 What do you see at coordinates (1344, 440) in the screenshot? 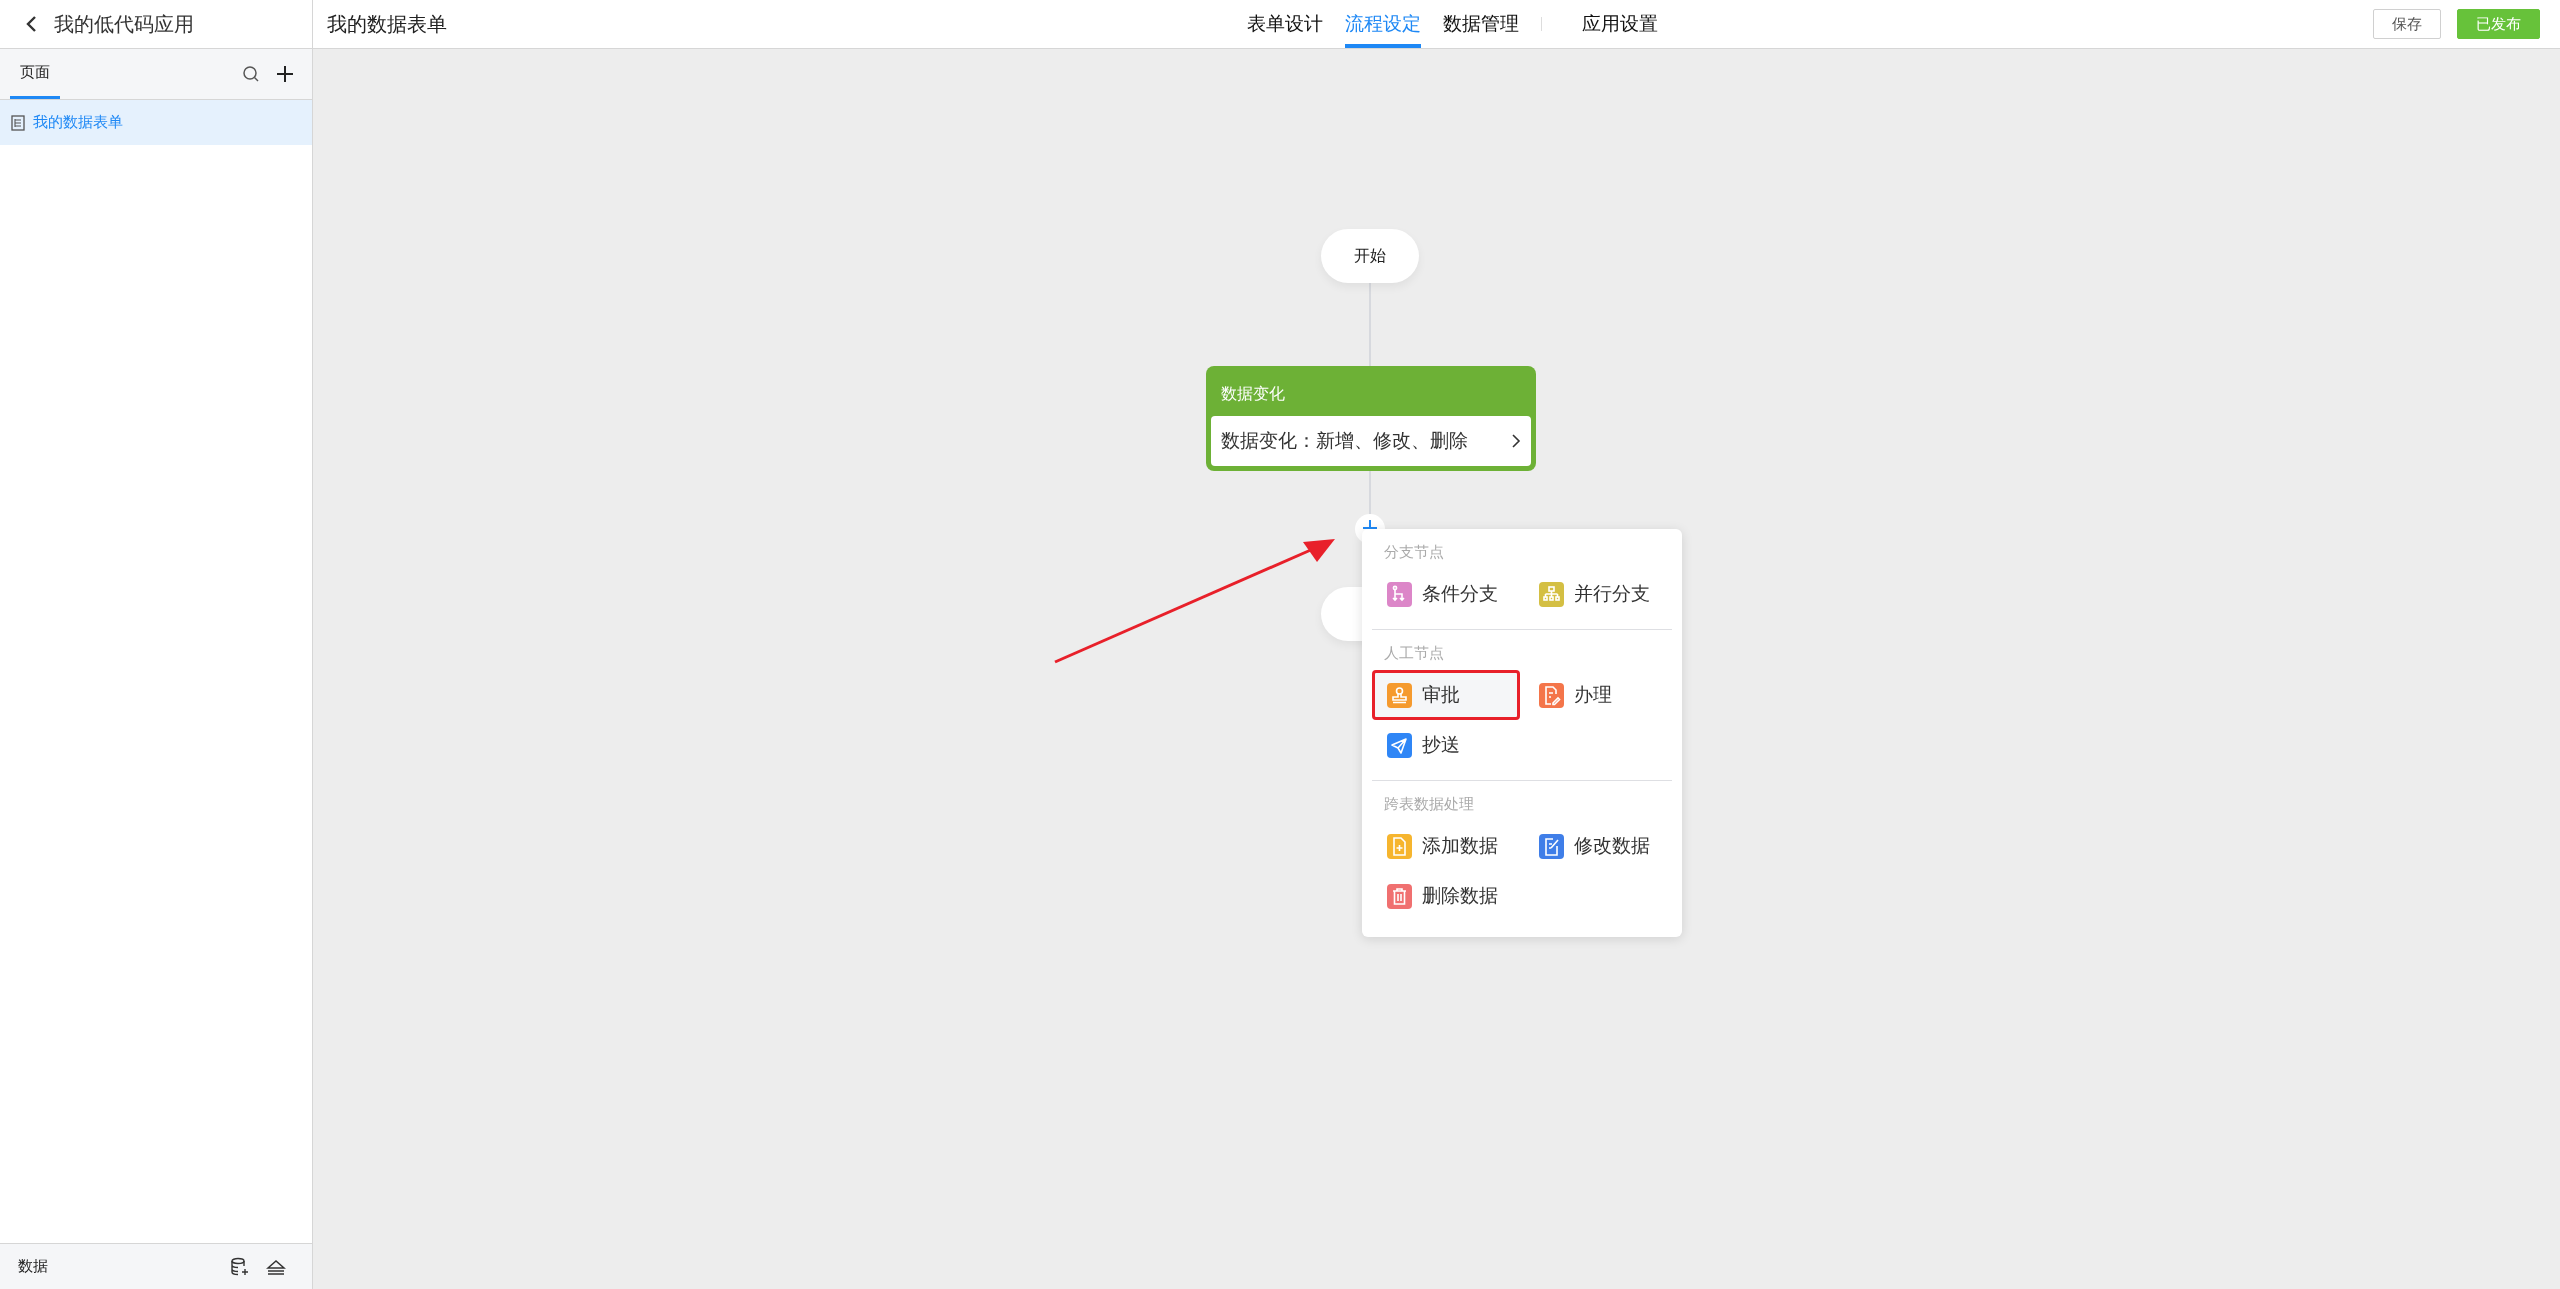
I see `trigger-summary: 数据变化：新增、修改、删除` at bounding box center [1344, 440].